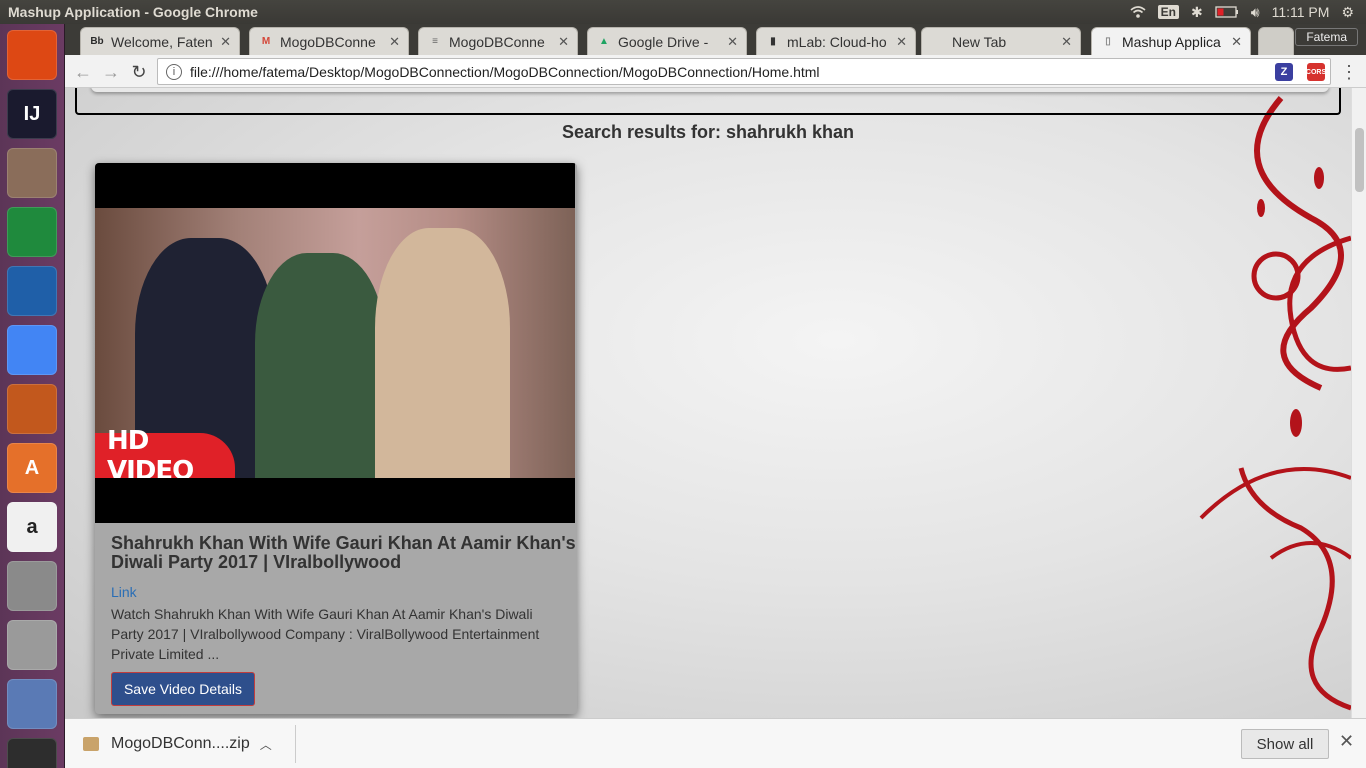  I want to click on scrollbar-thumb, so click(1359, 160).